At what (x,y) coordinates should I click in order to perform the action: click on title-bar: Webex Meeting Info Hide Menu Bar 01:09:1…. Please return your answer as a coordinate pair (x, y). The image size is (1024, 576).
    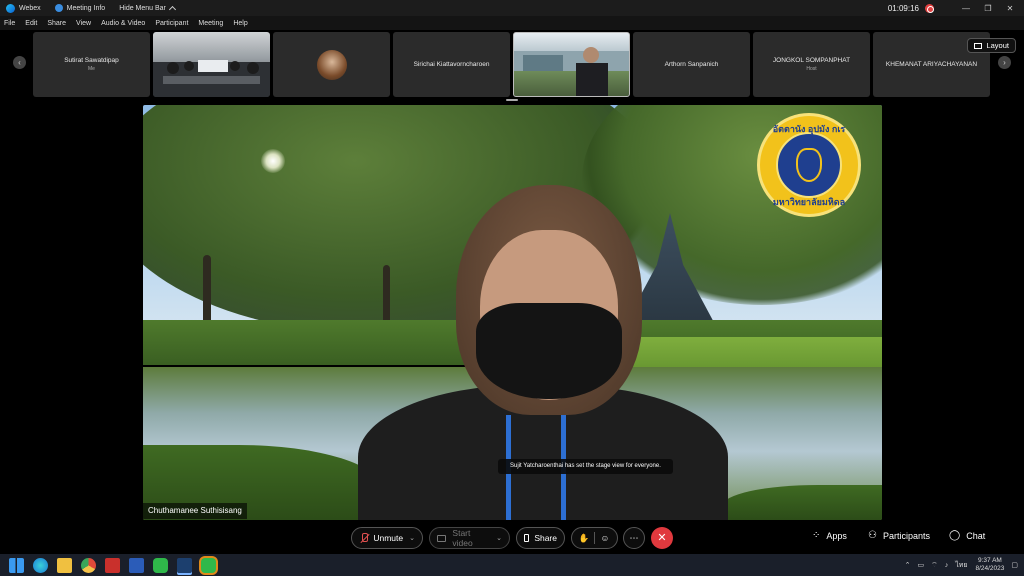
    Looking at the image, I should click on (512, 8).